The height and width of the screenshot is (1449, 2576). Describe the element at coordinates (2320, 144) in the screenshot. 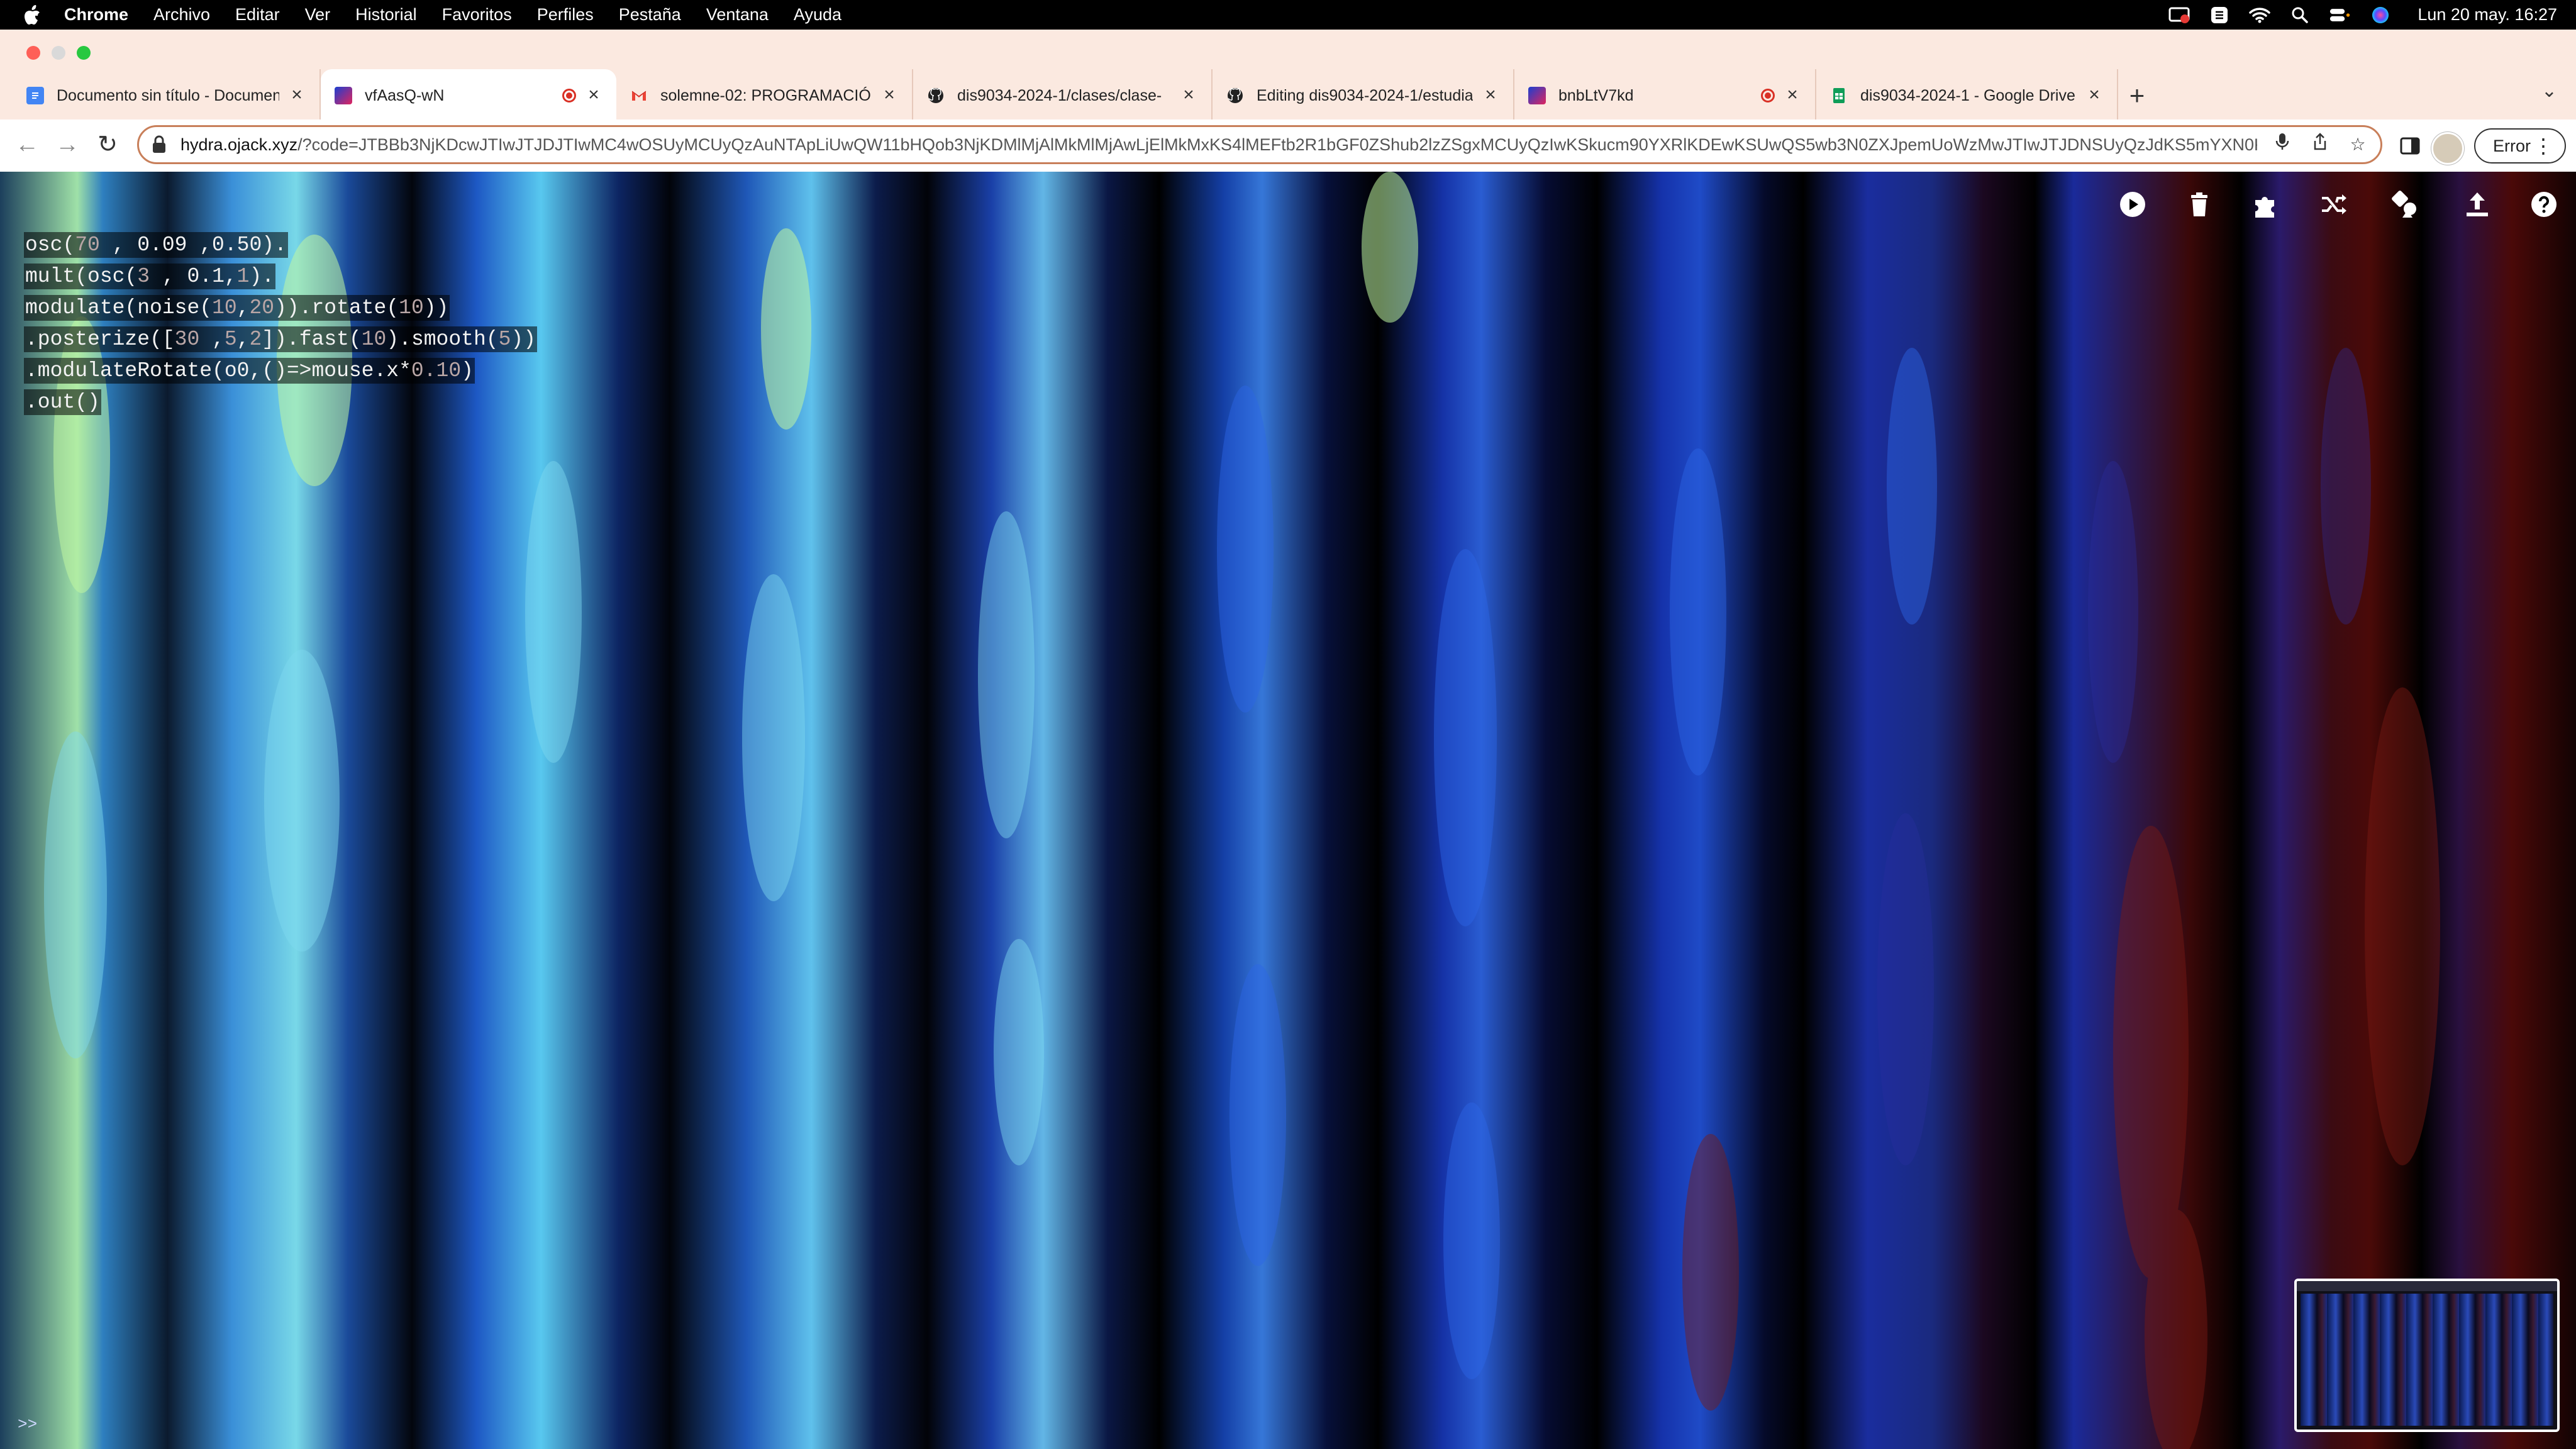

I see `share-icon` at that location.